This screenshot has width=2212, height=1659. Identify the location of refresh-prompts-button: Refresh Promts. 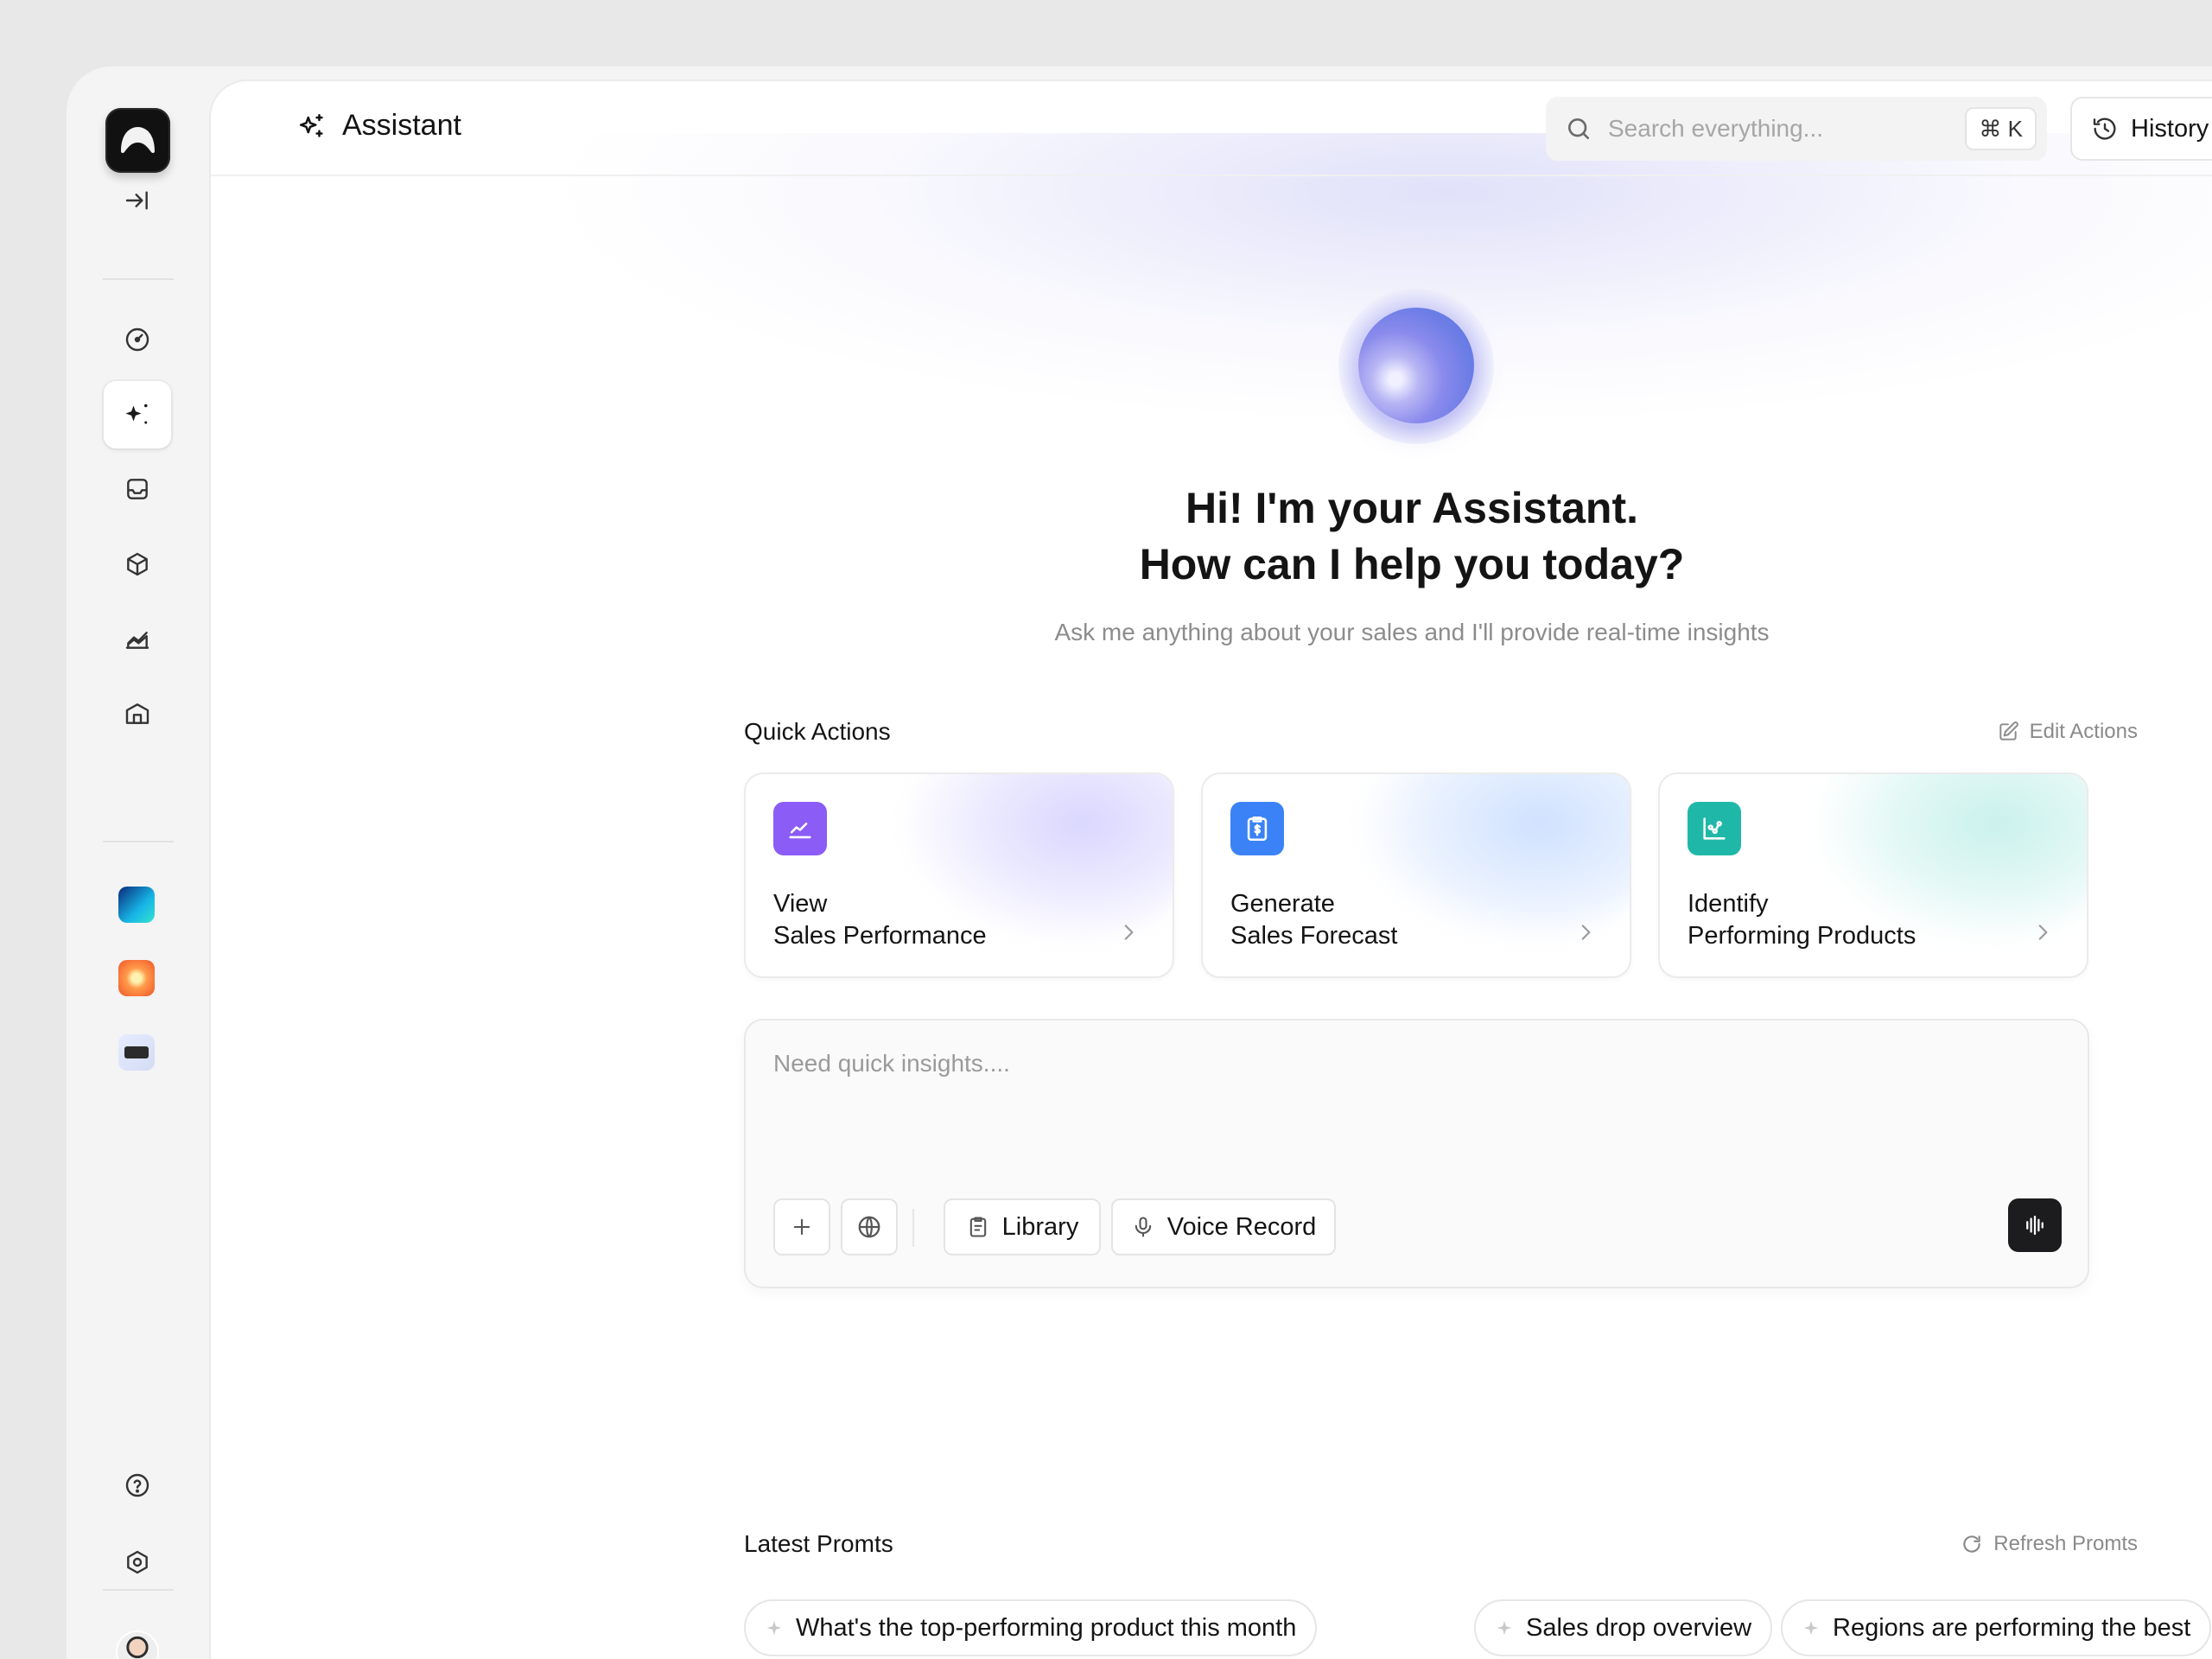
(2049, 1544).